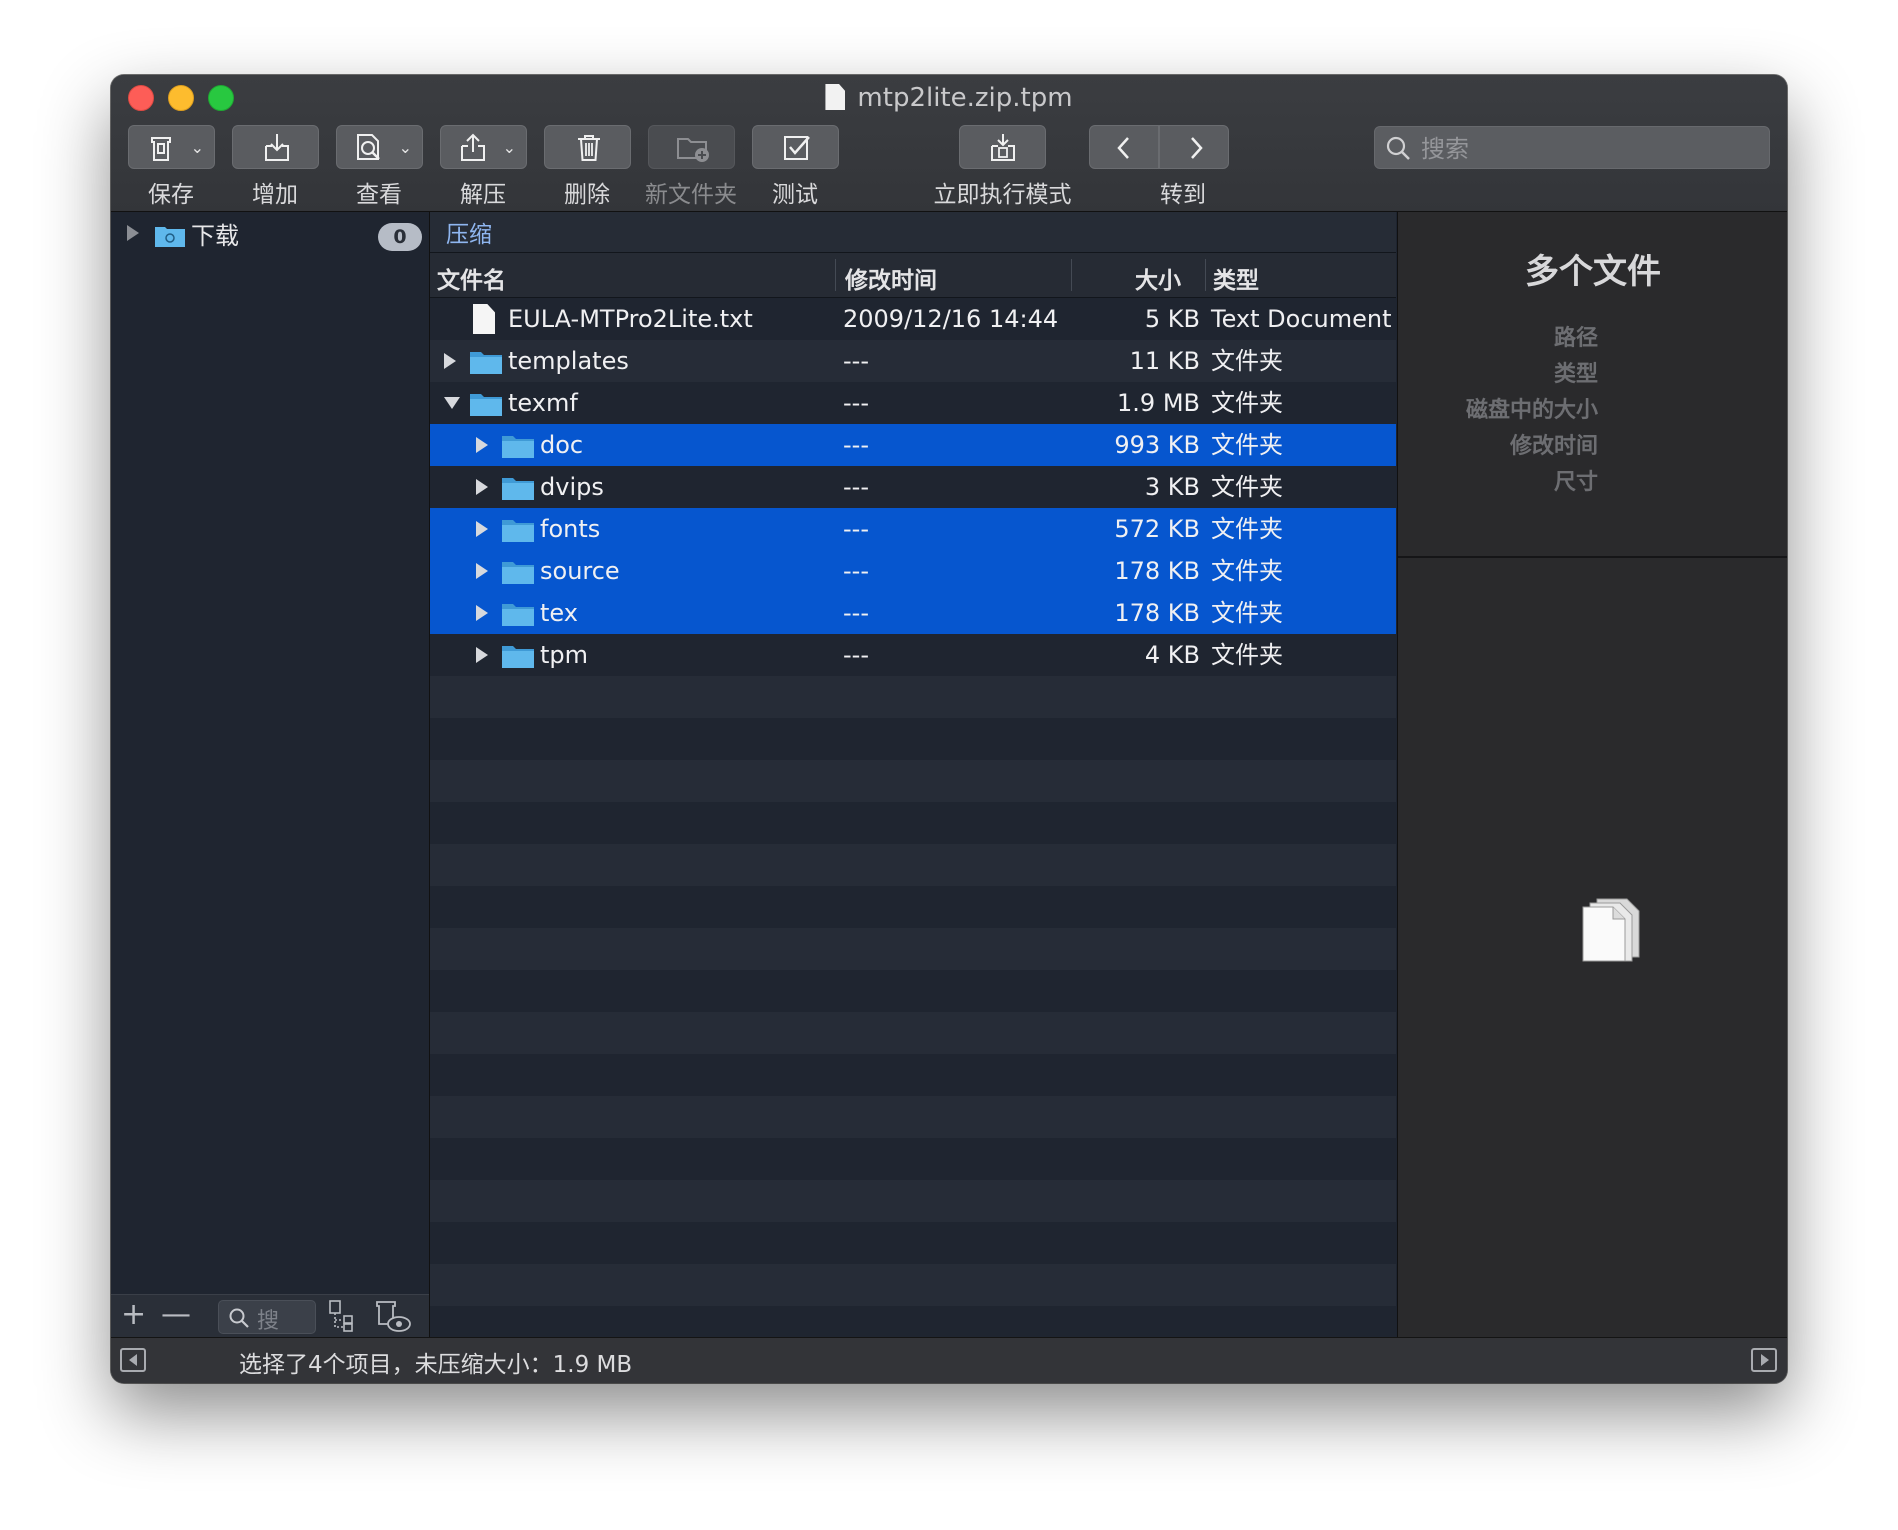  What do you see at coordinates (570, 529) in the screenshot?
I see `file-name: fonts` at bounding box center [570, 529].